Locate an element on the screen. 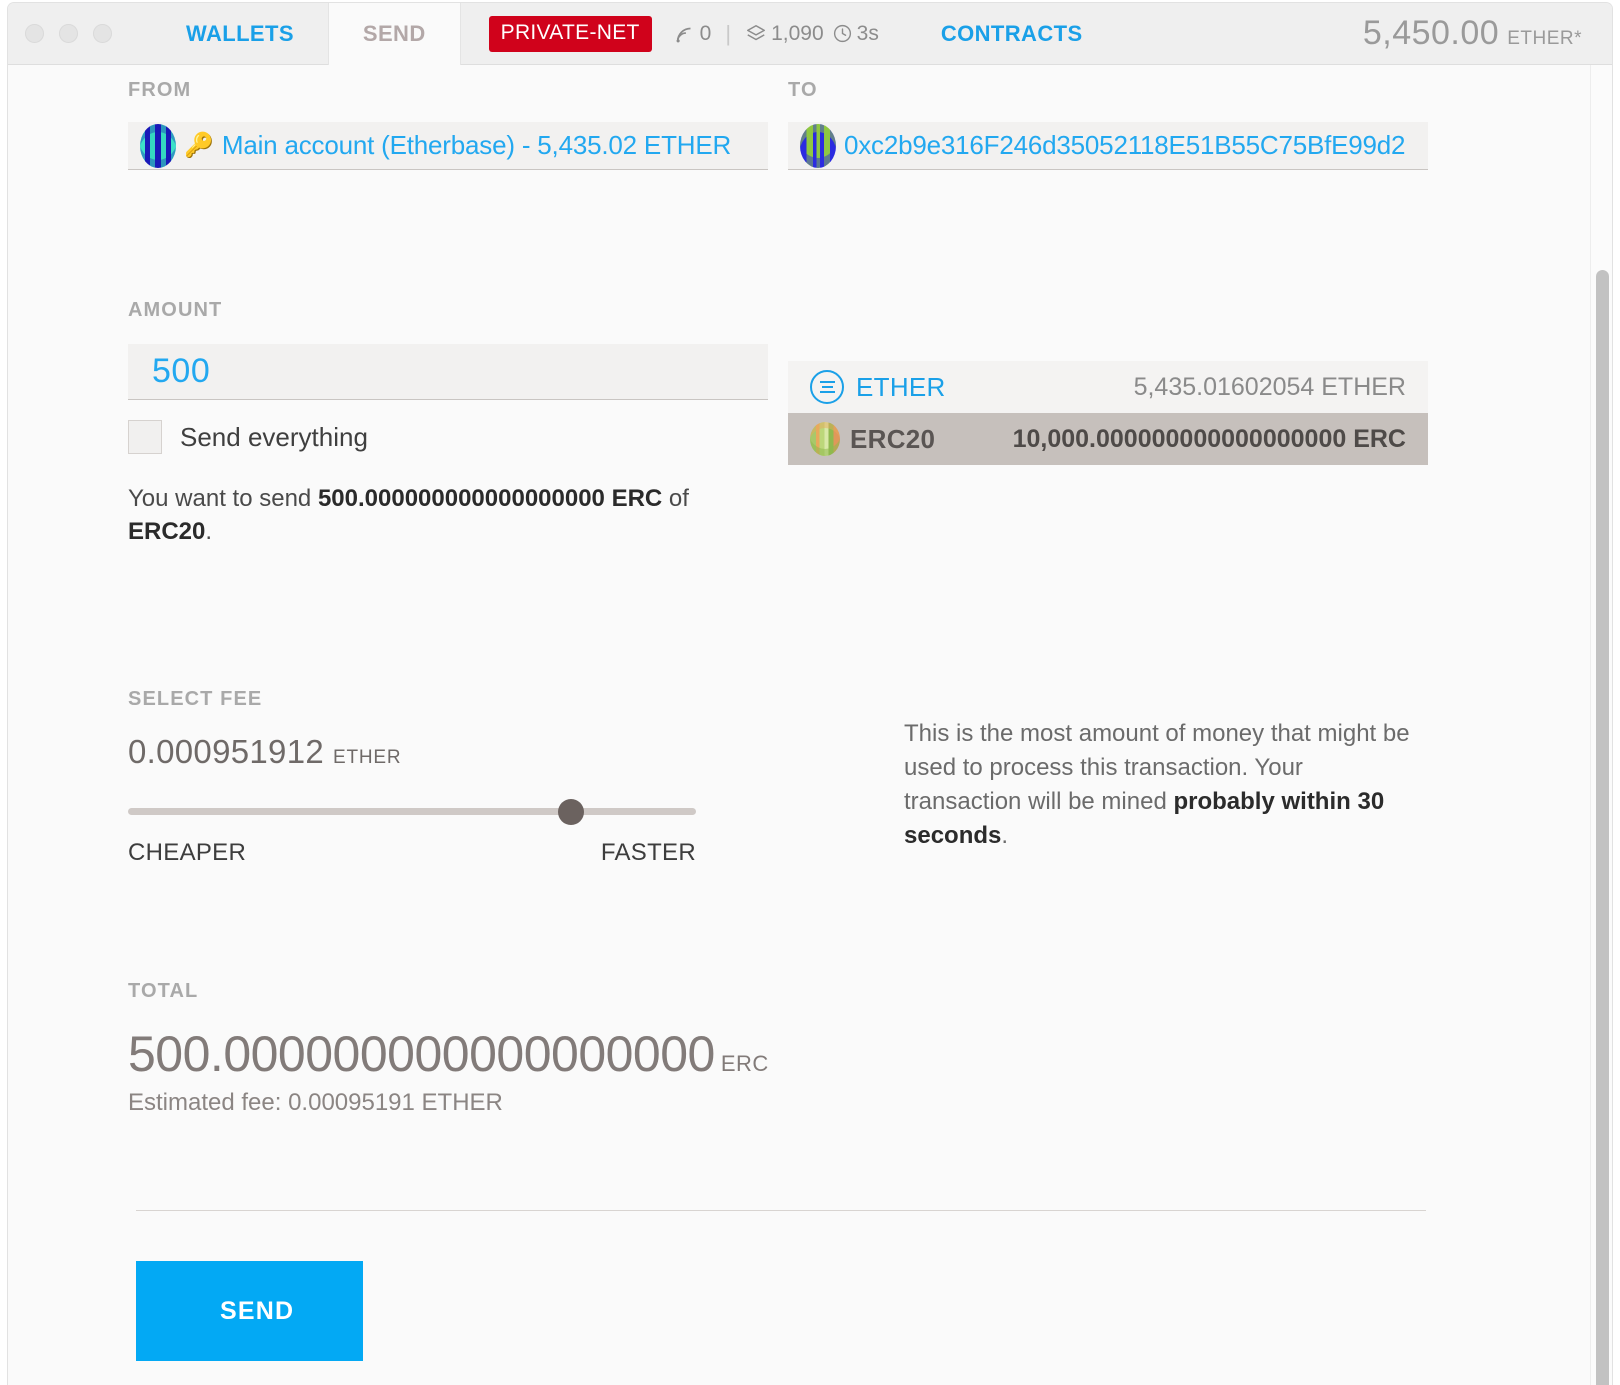 The image size is (1620, 1385). tab-send: SEND is located at coordinates (394, 34).